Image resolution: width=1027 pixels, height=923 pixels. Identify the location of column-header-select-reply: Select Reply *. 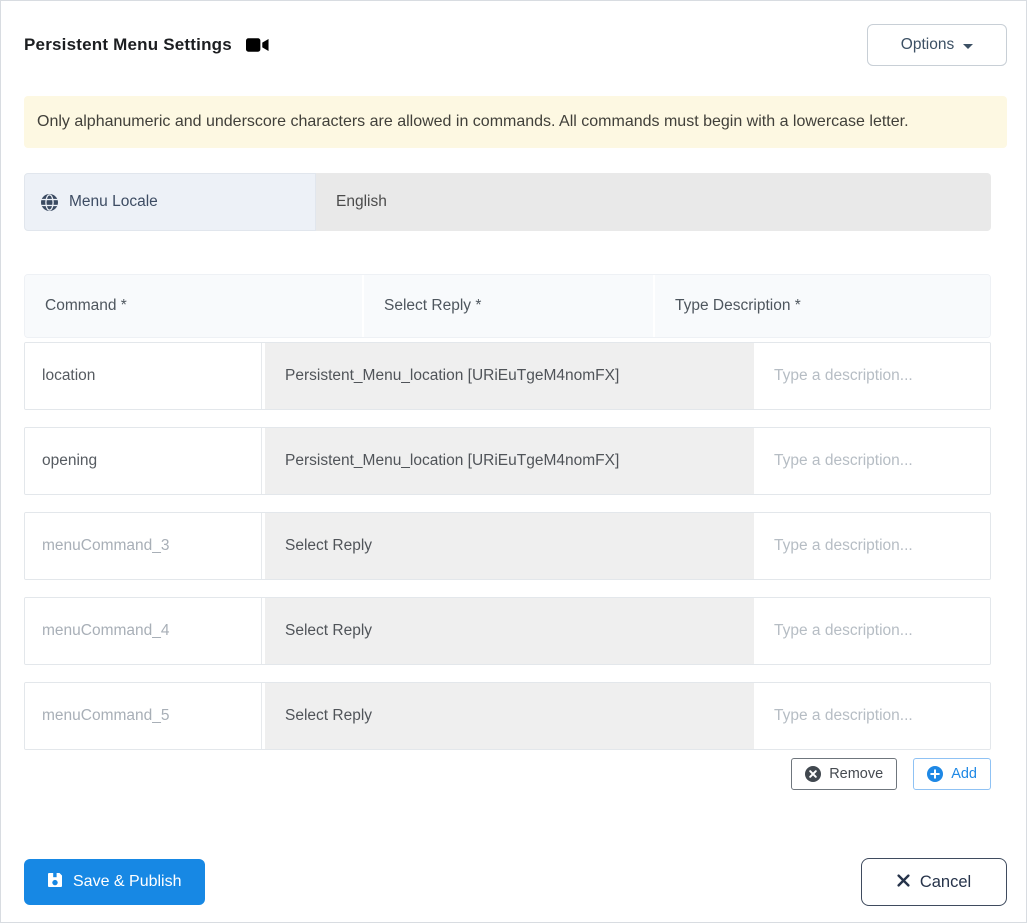
(509, 306).